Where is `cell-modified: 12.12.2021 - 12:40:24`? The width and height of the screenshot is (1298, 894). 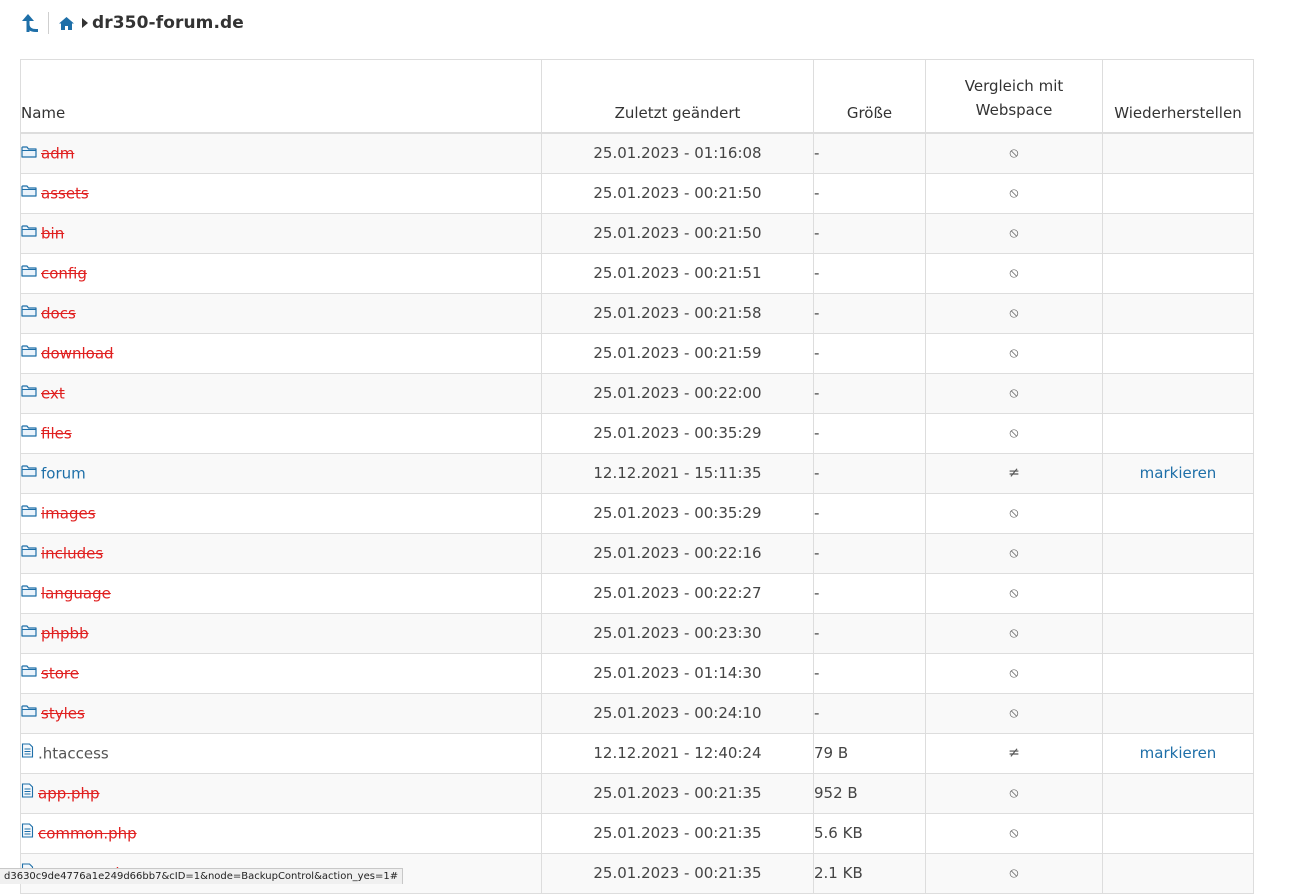
cell-modified: 12.12.2021 - 12:40:24 is located at coordinates (677, 753).